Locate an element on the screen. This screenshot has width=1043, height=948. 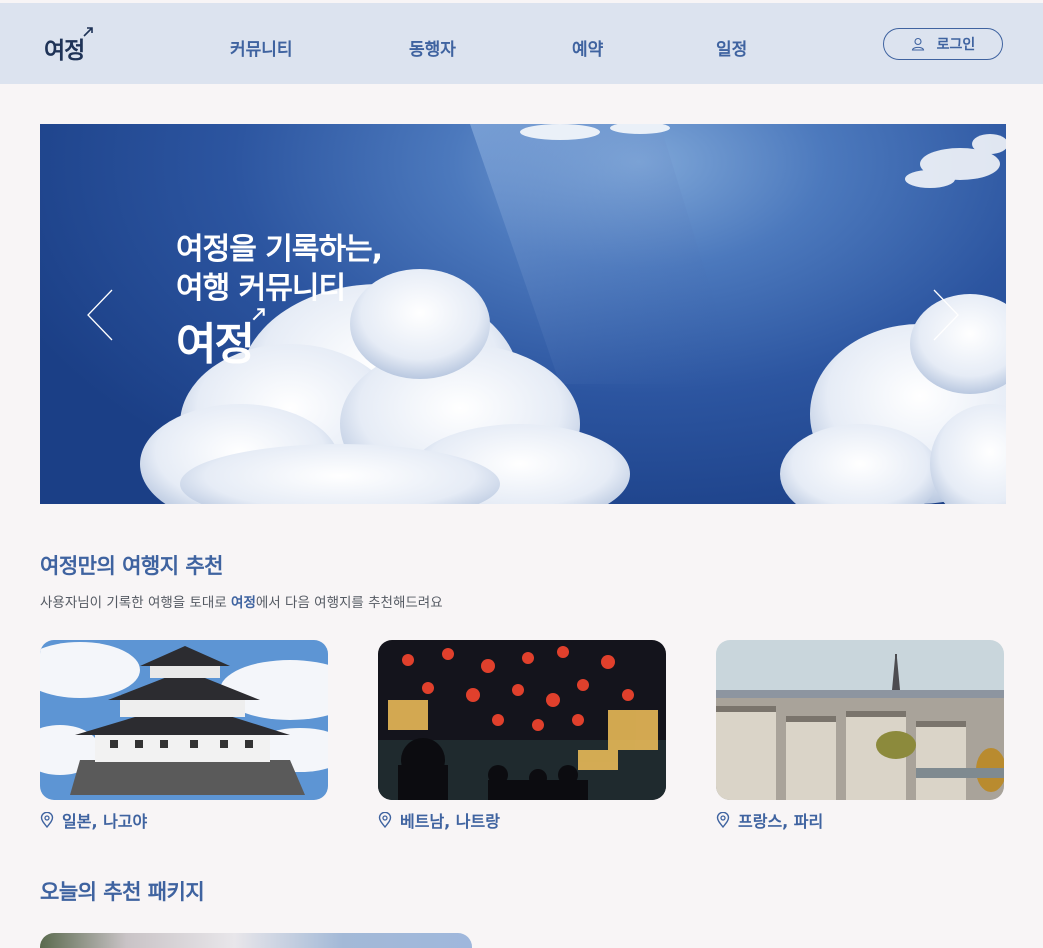
login-label: 로그인 is located at coordinates (956, 45).